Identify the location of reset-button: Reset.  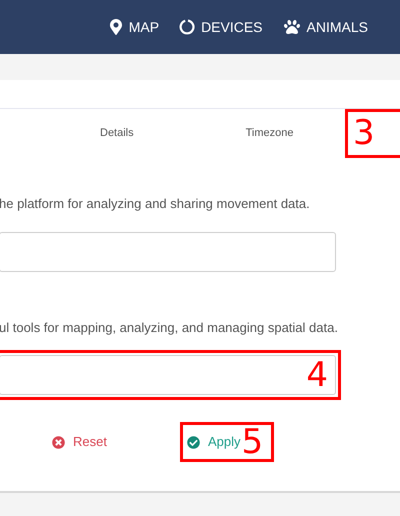
(79, 442).